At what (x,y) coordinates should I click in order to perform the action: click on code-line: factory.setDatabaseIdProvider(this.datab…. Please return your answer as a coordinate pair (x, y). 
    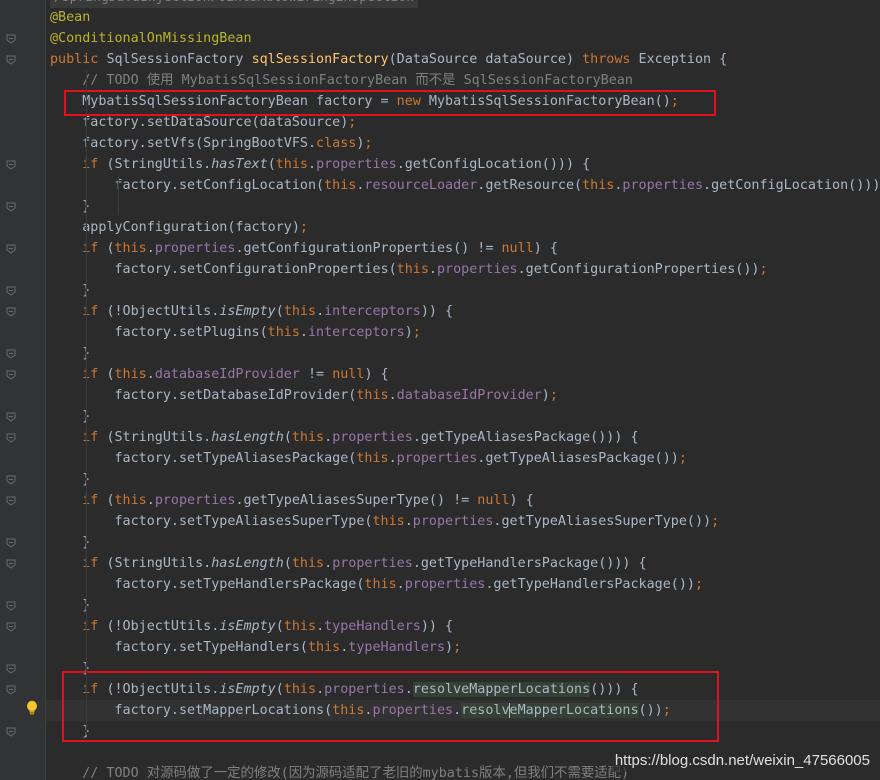
    Looking at the image, I should click on (303, 395).